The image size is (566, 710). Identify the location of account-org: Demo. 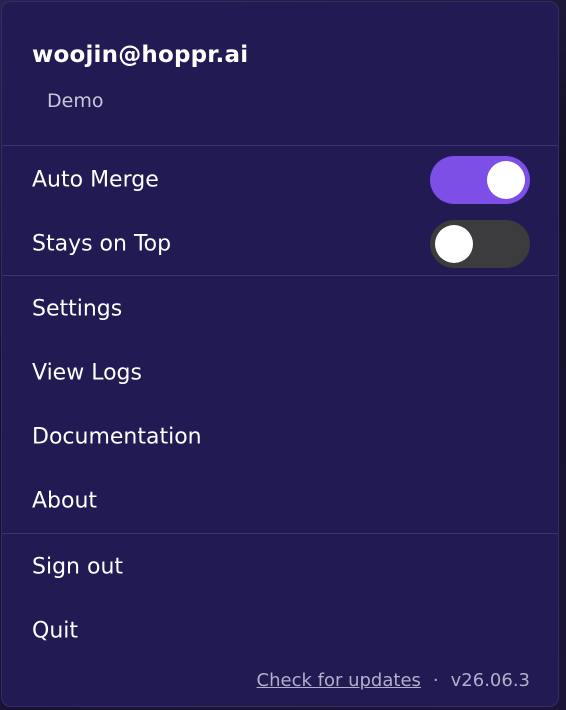
(75, 101).